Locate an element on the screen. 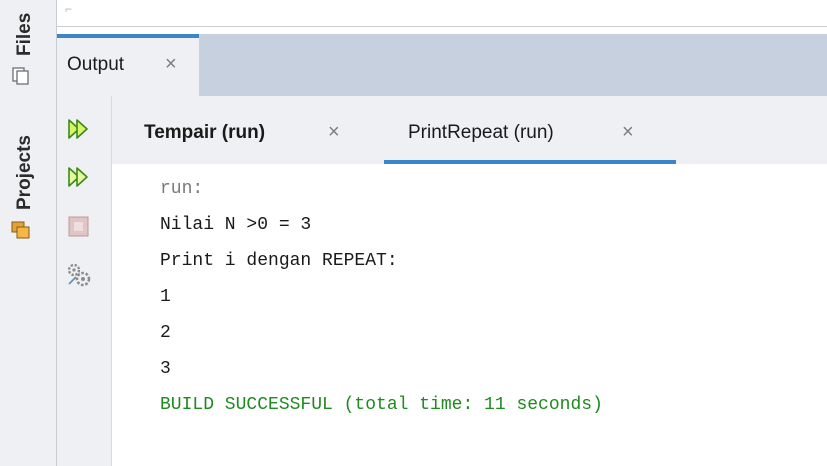  settings-icon is located at coordinates (79, 275).